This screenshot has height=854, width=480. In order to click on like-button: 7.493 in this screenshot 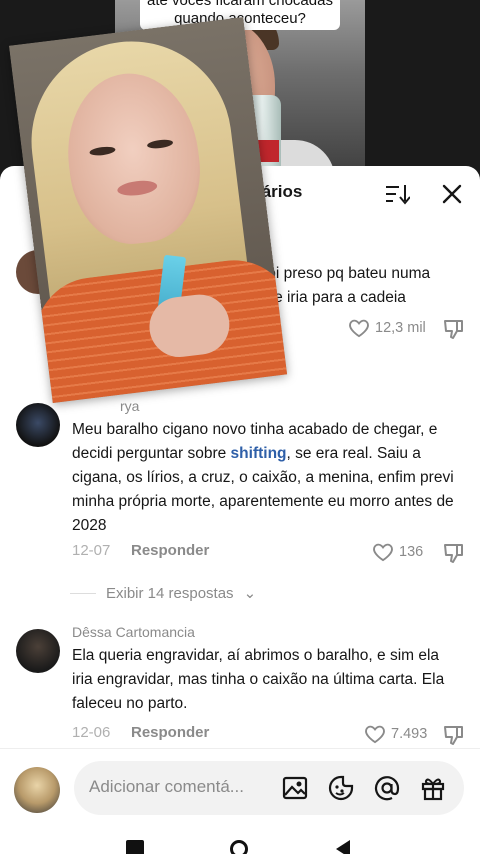, I will do `click(395, 734)`.